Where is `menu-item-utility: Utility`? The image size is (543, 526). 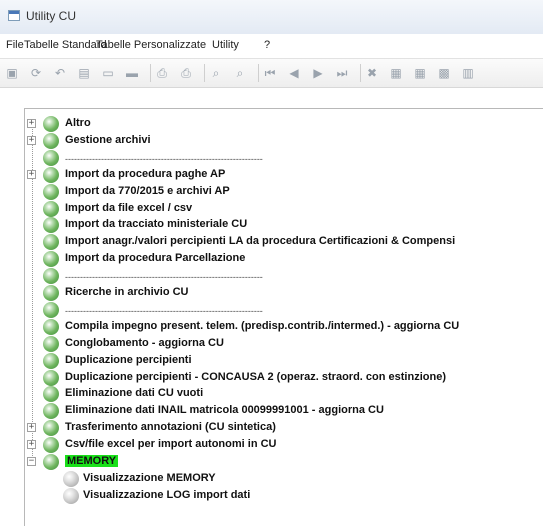
menu-item-utility: Utility is located at coordinates (225, 45).